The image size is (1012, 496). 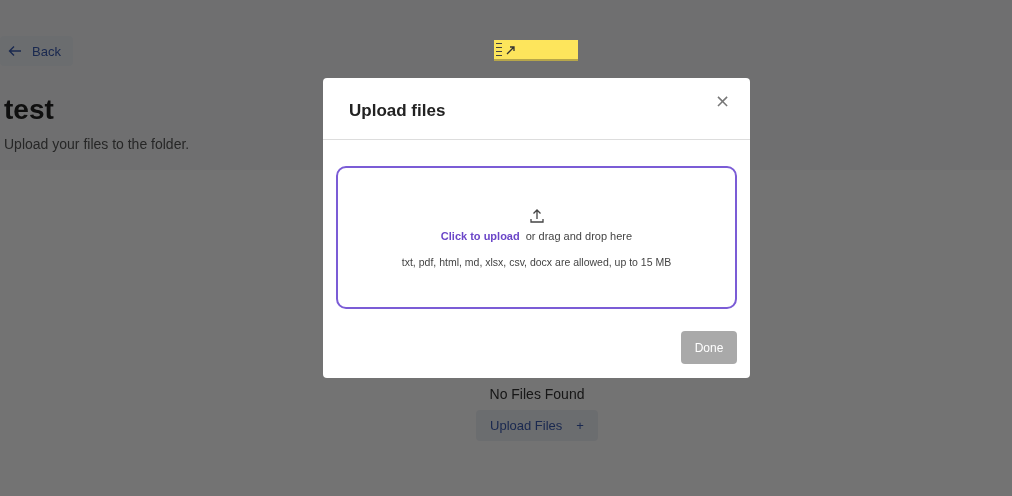 What do you see at coordinates (536, 261) in the screenshot?
I see `allowed-types-hint: txt, pdf, html, md, xlsx, csv, docx are allowed, up to 15 MB` at bounding box center [536, 261].